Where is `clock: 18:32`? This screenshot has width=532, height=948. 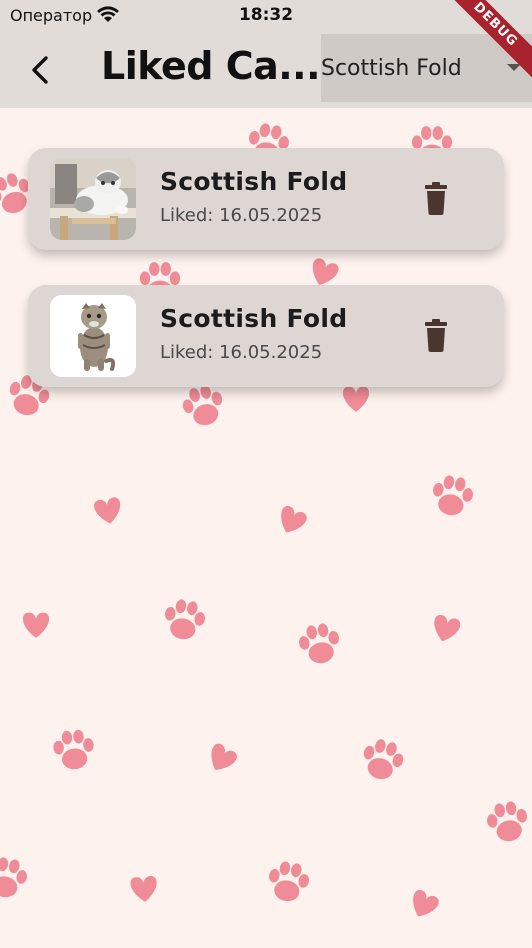 clock: 18:32 is located at coordinates (266, 15).